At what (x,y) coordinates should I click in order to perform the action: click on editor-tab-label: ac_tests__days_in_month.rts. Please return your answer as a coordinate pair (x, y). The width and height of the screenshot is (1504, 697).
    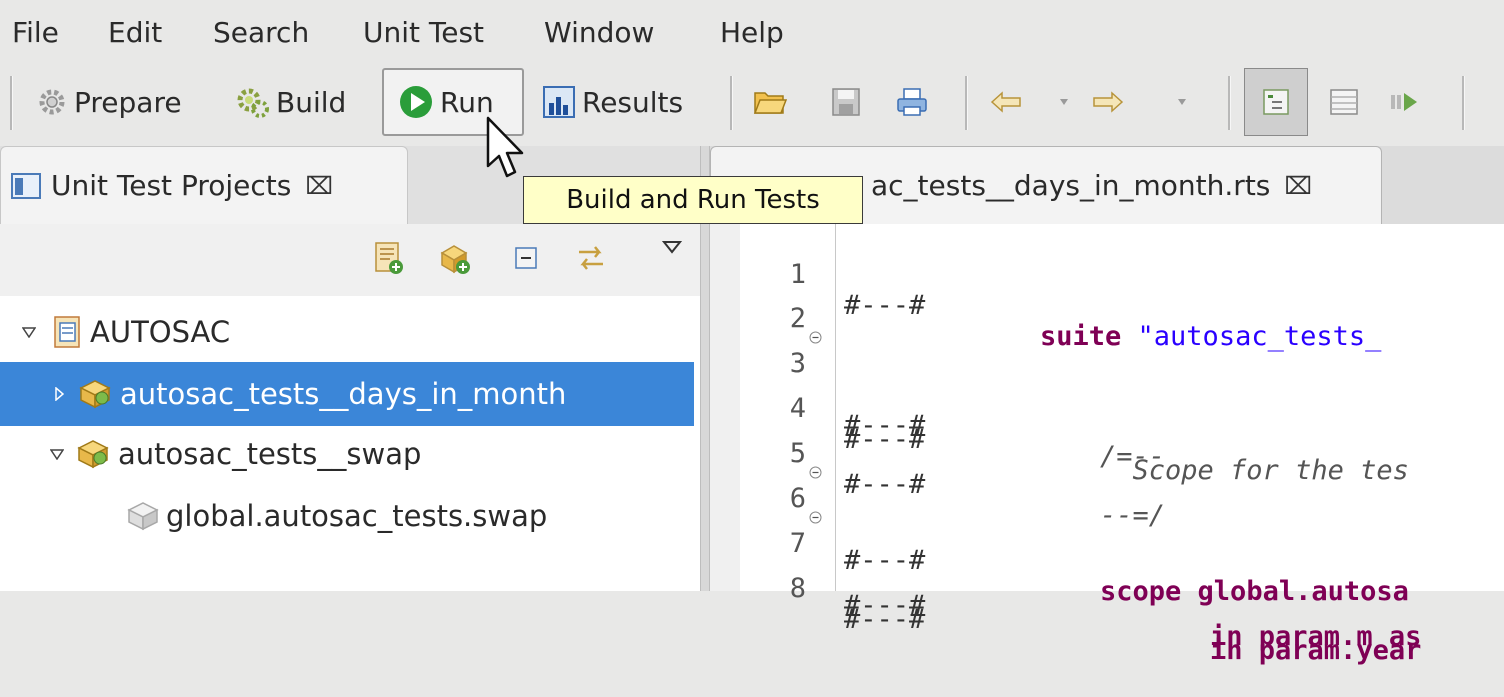
    Looking at the image, I should click on (1071, 185).